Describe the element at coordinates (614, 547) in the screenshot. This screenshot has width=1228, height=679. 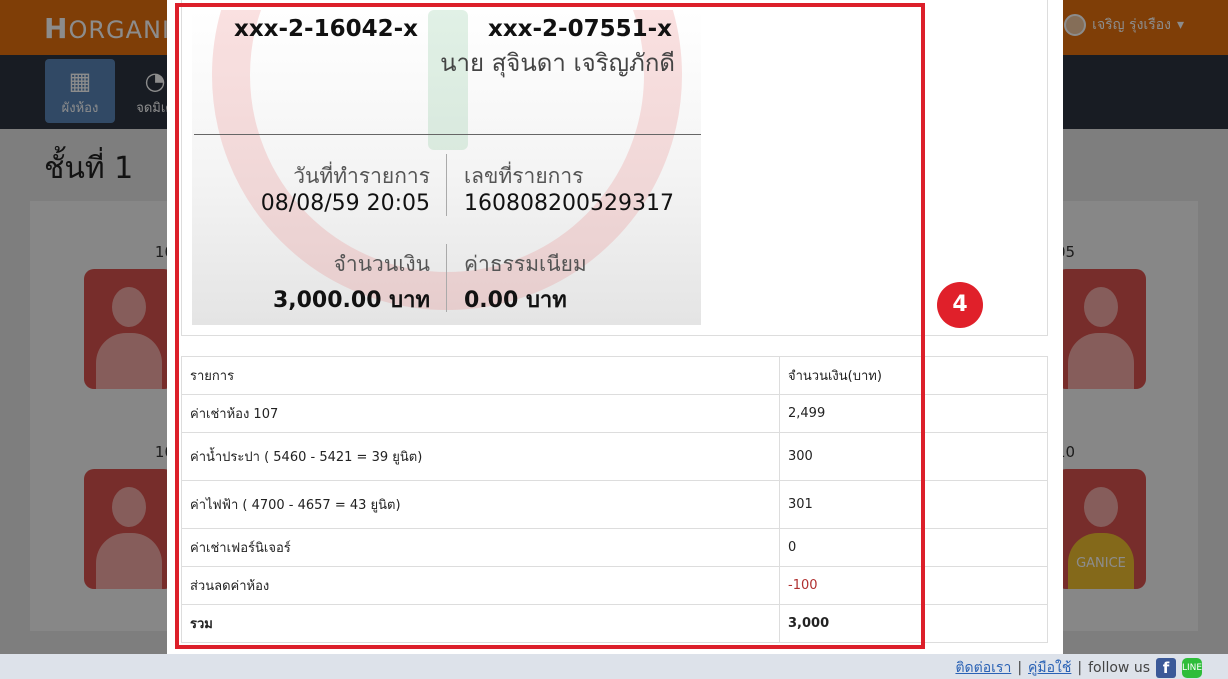
I see `table-row: ค่าเช่าเฟอร์นิเจอร์ 0` at that location.